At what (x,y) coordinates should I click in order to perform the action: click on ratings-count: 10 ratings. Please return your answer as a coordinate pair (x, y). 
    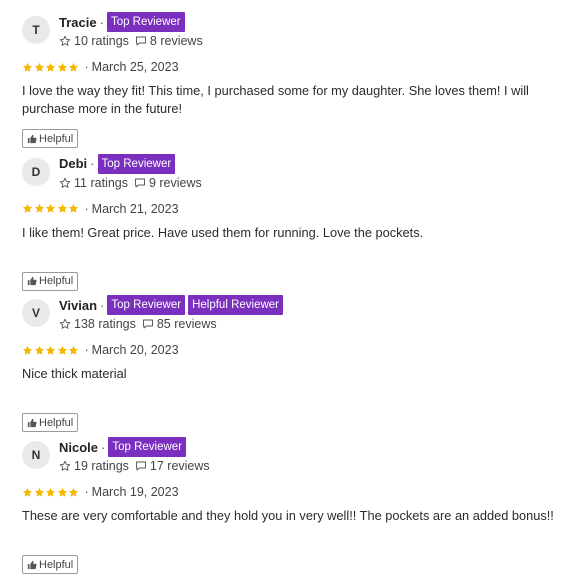
    Looking at the image, I should click on (101, 41).